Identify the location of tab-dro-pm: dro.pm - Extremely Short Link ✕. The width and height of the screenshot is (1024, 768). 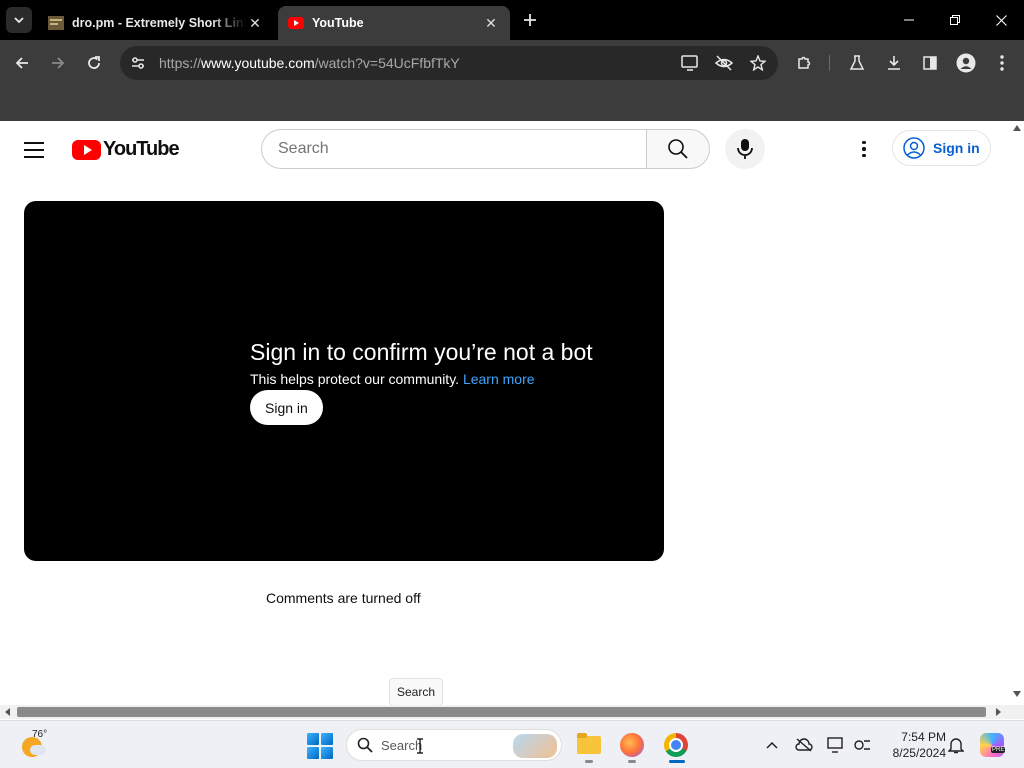
(156, 23).